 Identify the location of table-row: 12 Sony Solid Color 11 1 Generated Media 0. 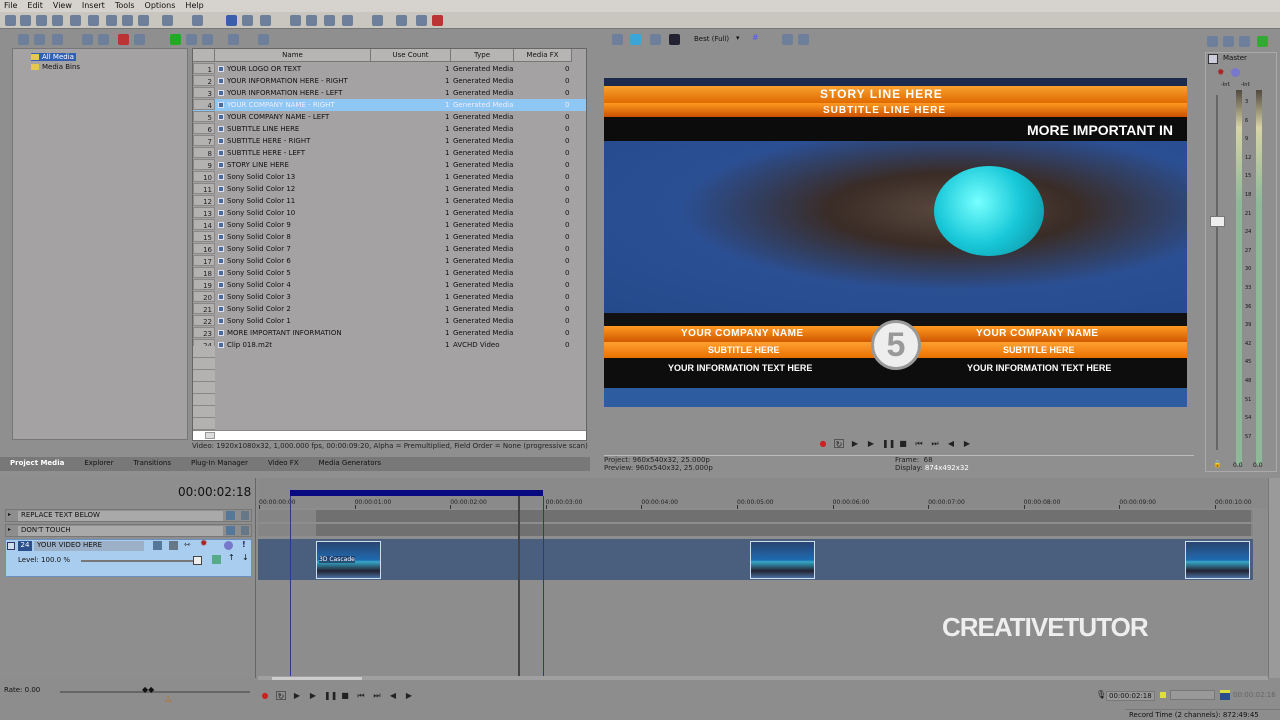
(389, 201).